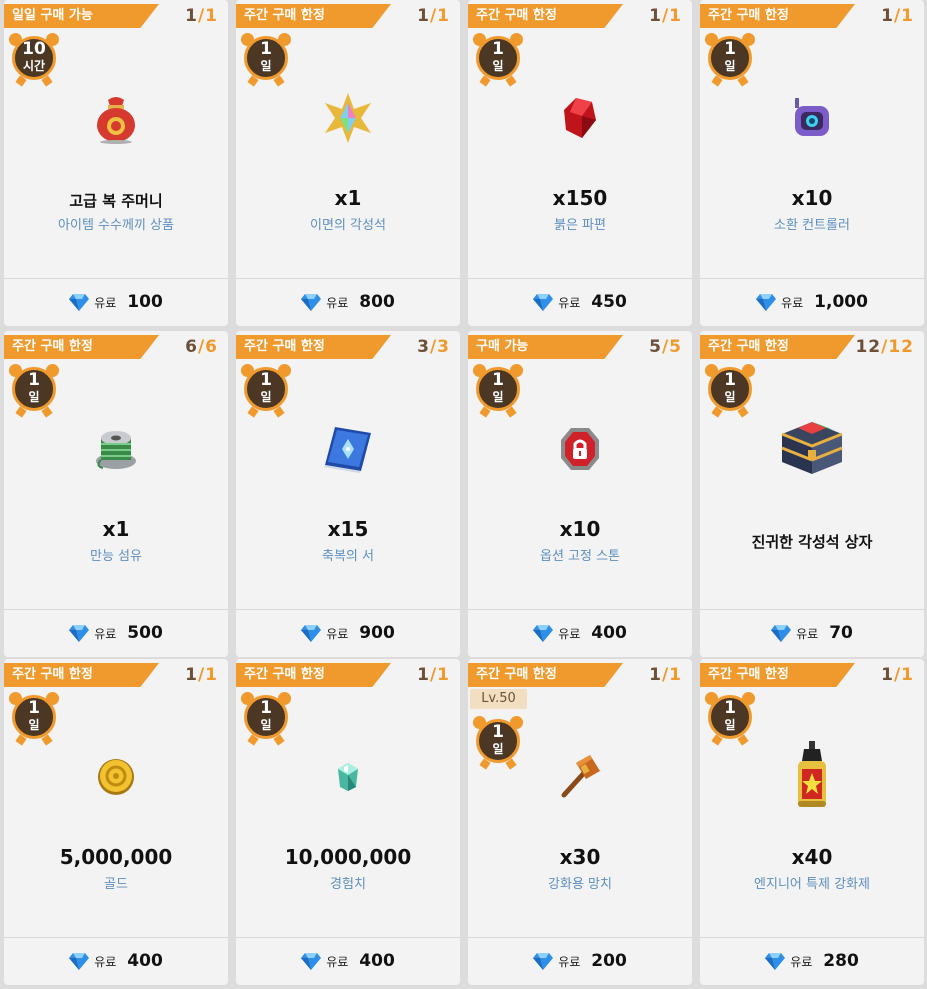 This screenshot has height=989, width=927. What do you see at coordinates (116, 449) in the screenshot?
I see `thread-spool-icon` at bounding box center [116, 449].